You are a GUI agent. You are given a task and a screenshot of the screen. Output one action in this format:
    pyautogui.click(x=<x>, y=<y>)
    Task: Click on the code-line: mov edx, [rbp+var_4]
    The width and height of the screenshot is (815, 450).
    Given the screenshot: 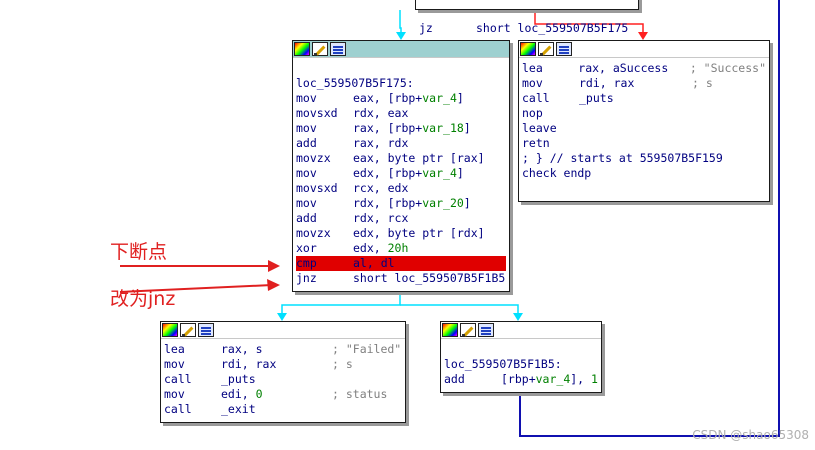 What is the action you would take?
    pyautogui.click(x=401, y=173)
    